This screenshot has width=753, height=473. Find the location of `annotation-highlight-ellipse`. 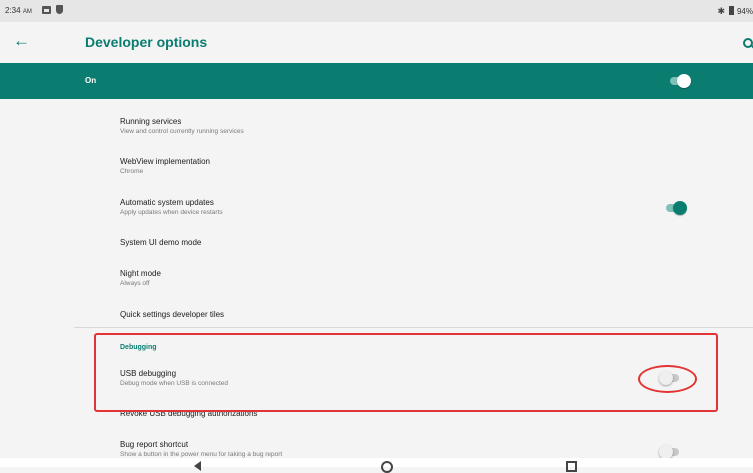

annotation-highlight-ellipse is located at coordinates (667, 379).